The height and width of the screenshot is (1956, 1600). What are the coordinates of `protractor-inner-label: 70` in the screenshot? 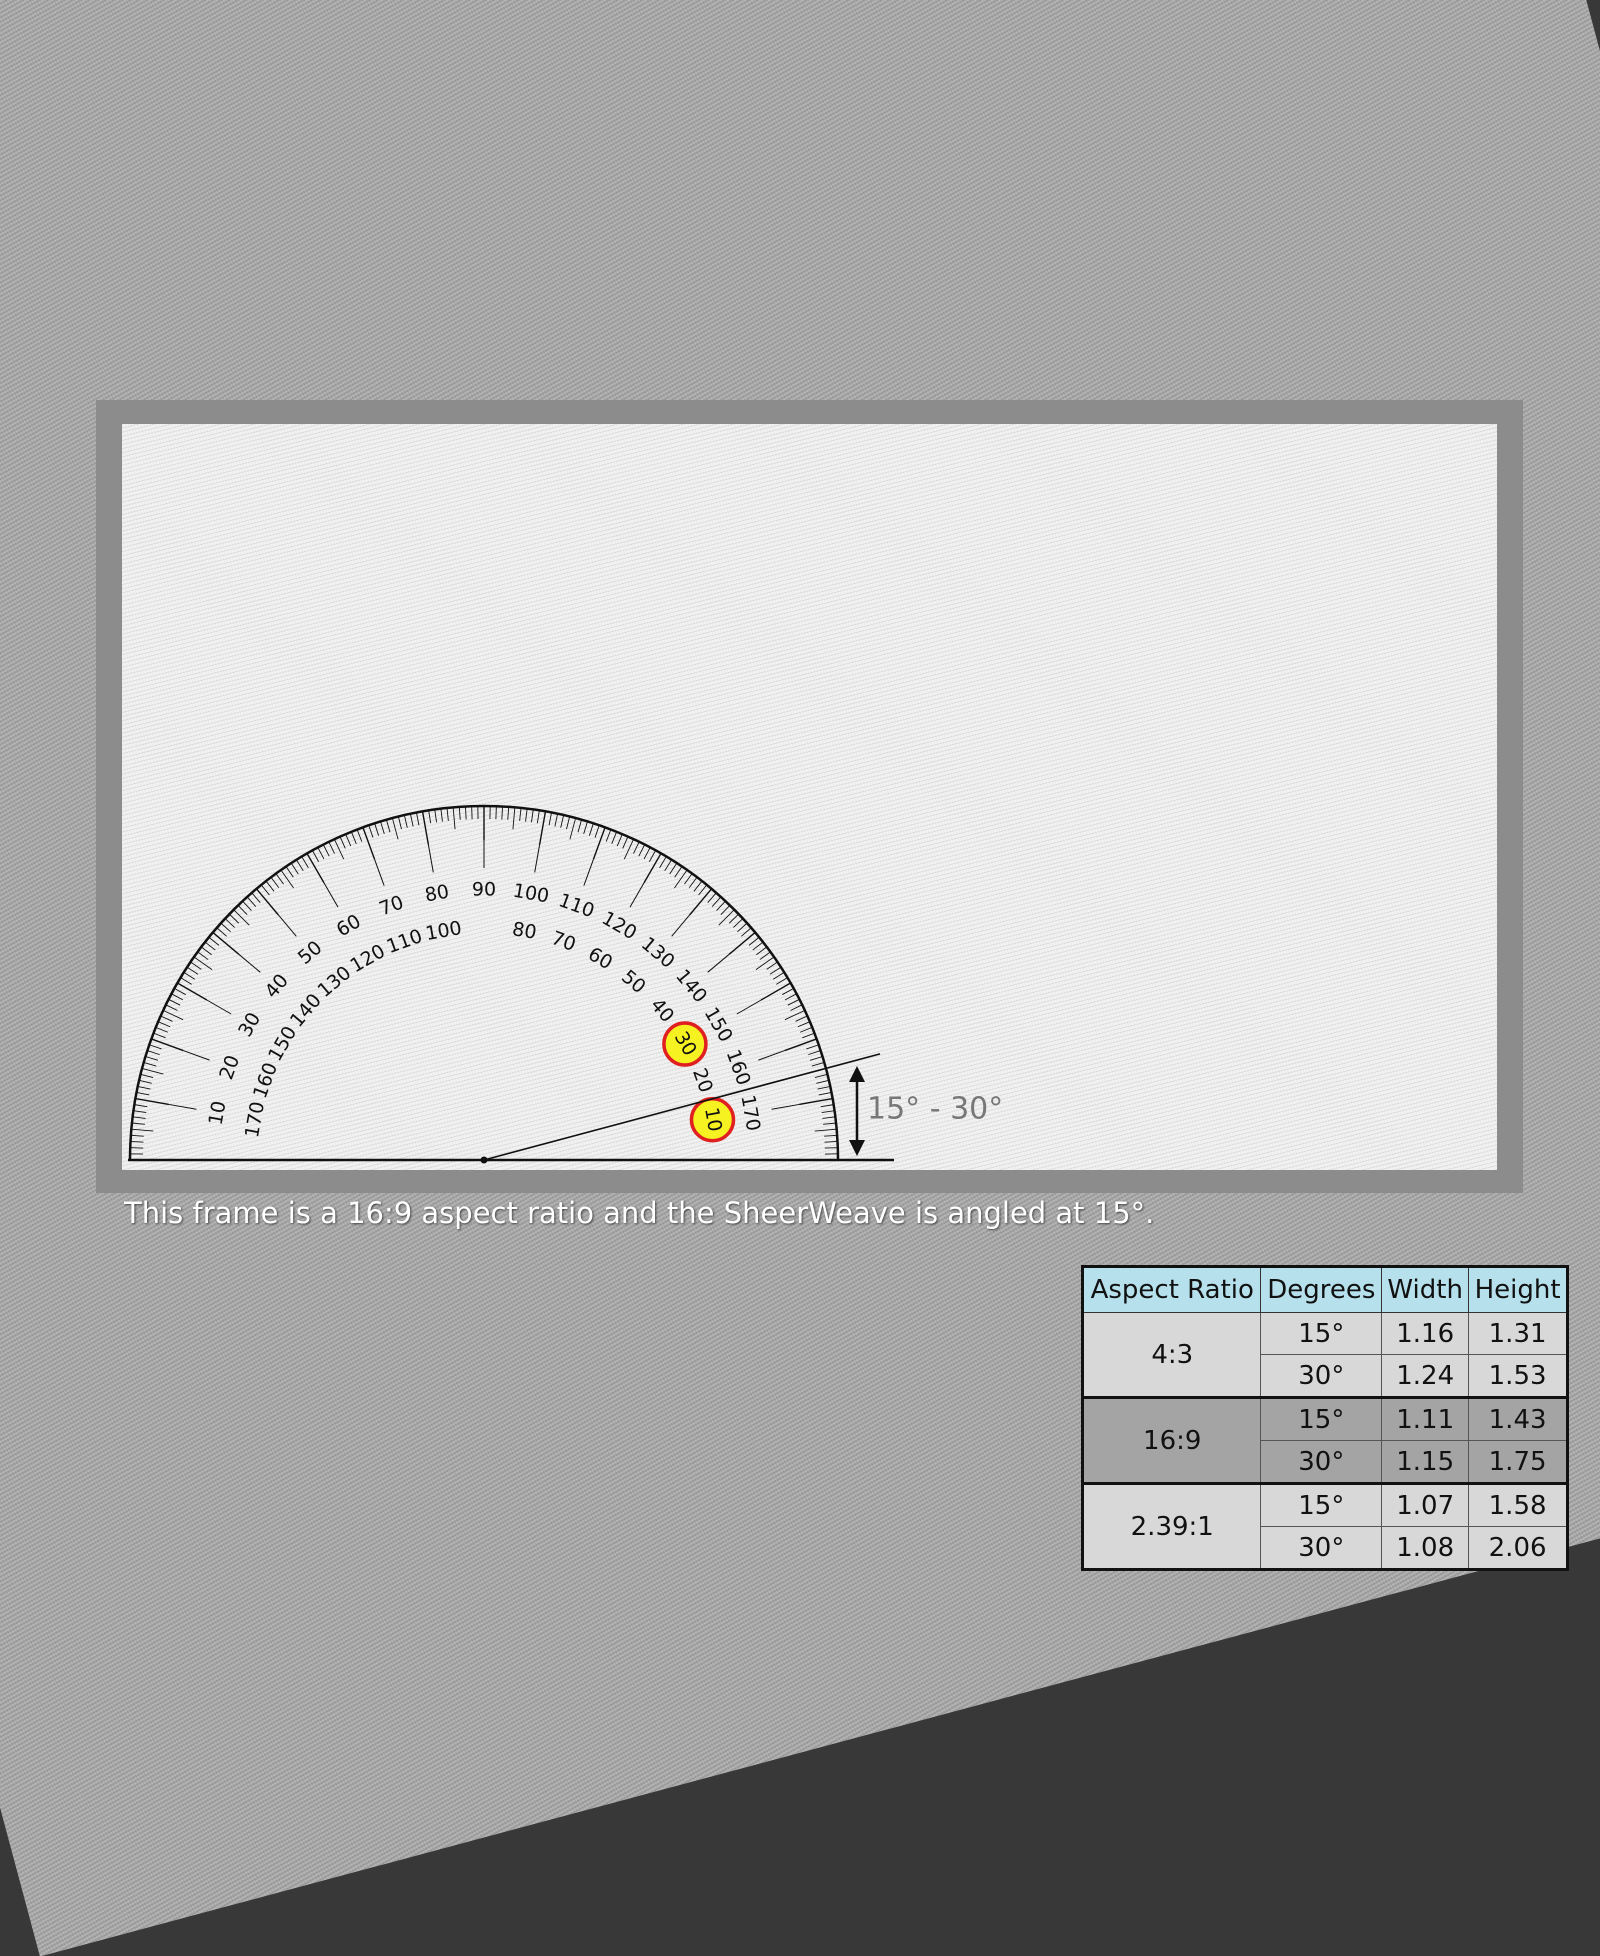 It's located at (563, 941).